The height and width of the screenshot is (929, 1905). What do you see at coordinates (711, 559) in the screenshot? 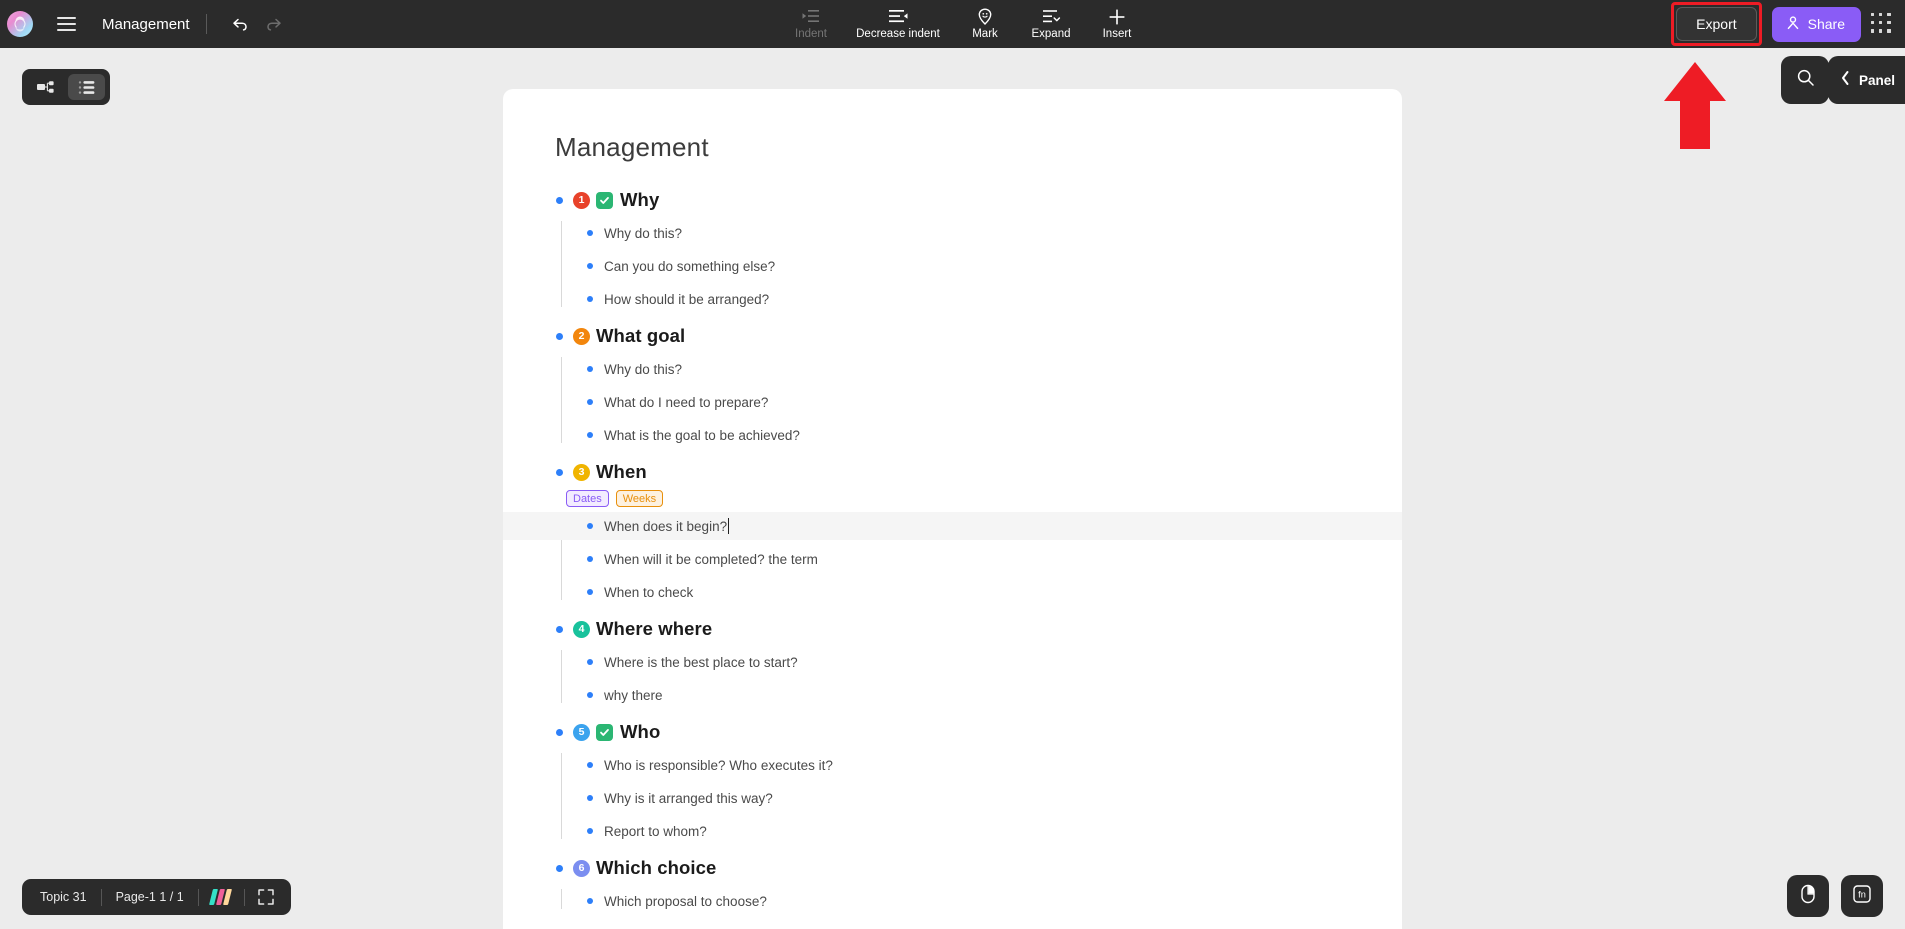
I see `child-text: When will it be completed? the term` at bounding box center [711, 559].